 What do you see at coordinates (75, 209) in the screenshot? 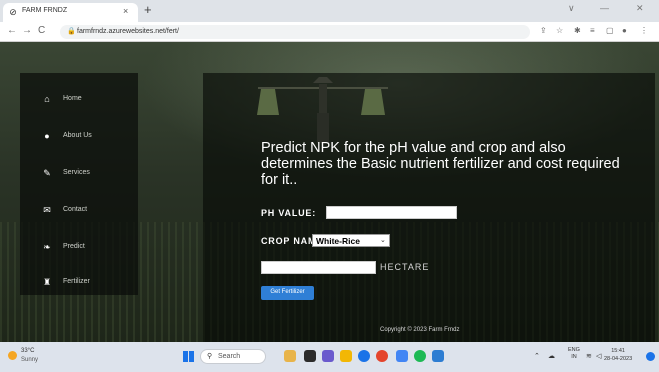
I see `sidebar-item-label: Contact` at bounding box center [75, 209].